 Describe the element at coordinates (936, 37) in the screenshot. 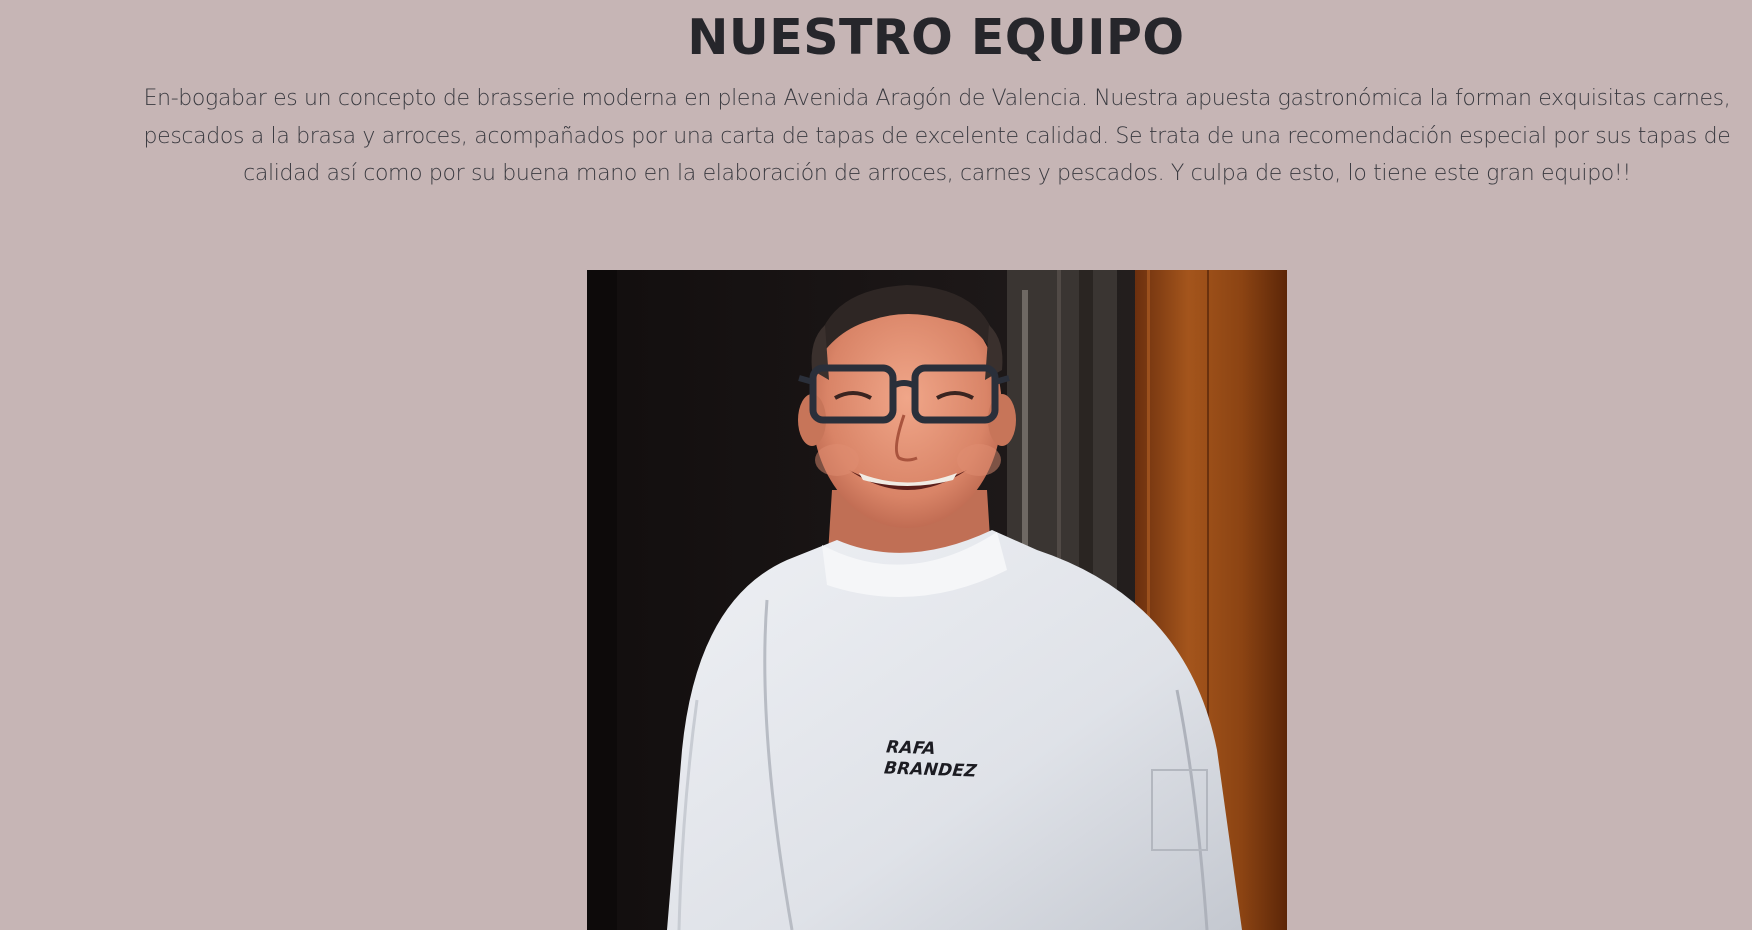

I see `section-title: NUESTRO EQUIPO` at that location.